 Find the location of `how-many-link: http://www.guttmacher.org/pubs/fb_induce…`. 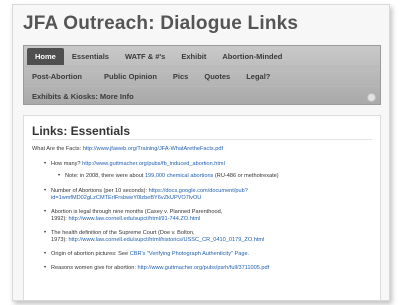

how-many-link: http://www.guttmacher.org/pubs/fb_induce… is located at coordinates (153, 164).